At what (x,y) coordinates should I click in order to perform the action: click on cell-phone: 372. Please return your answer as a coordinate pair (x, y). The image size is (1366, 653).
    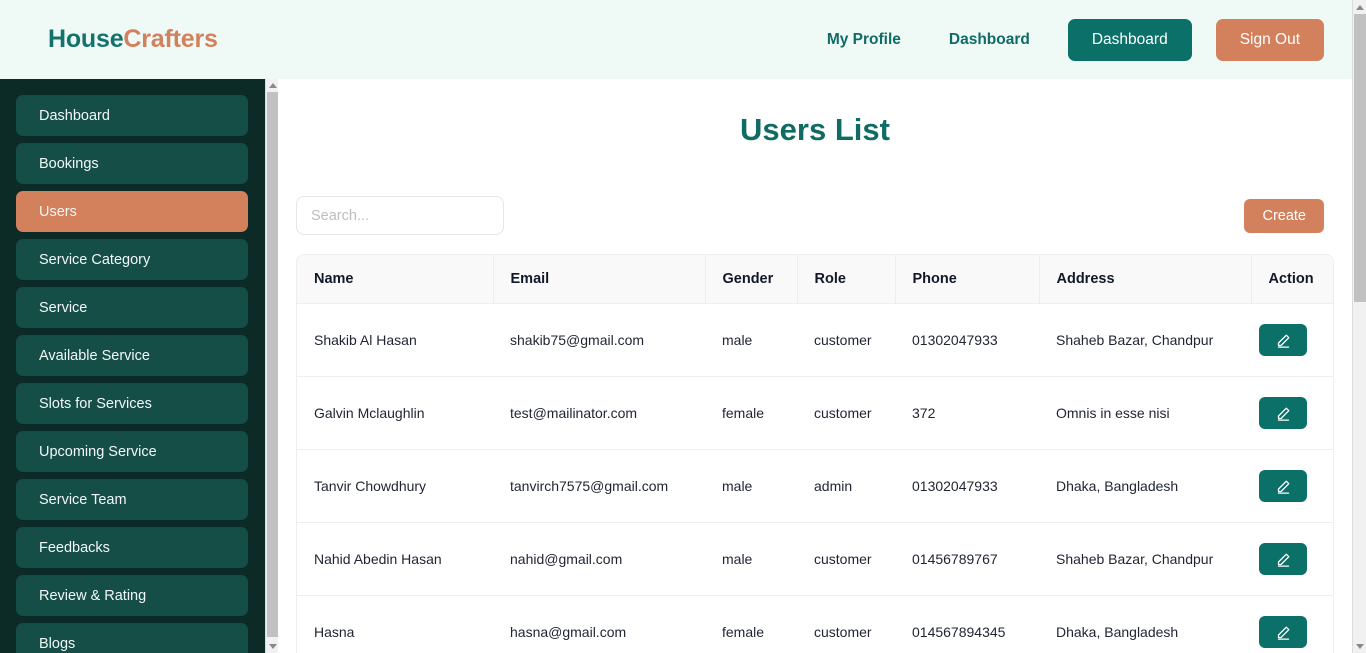
    Looking at the image, I should click on (967, 413).